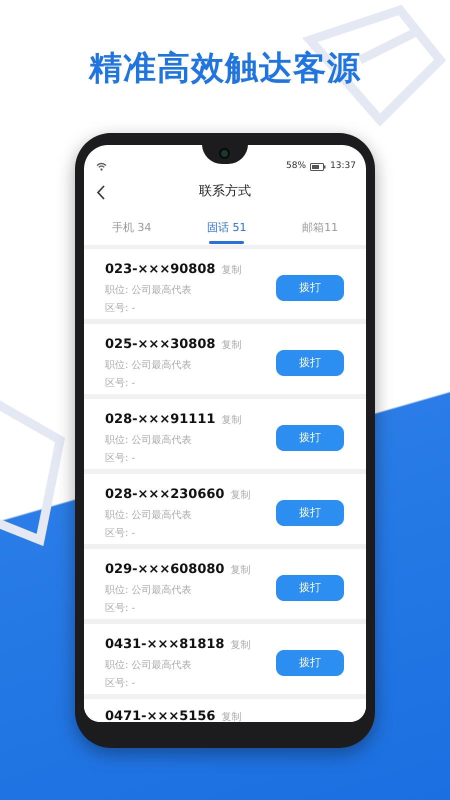 This screenshot has height=800, width=450. I want to click on back-icon, so click(100, 192).